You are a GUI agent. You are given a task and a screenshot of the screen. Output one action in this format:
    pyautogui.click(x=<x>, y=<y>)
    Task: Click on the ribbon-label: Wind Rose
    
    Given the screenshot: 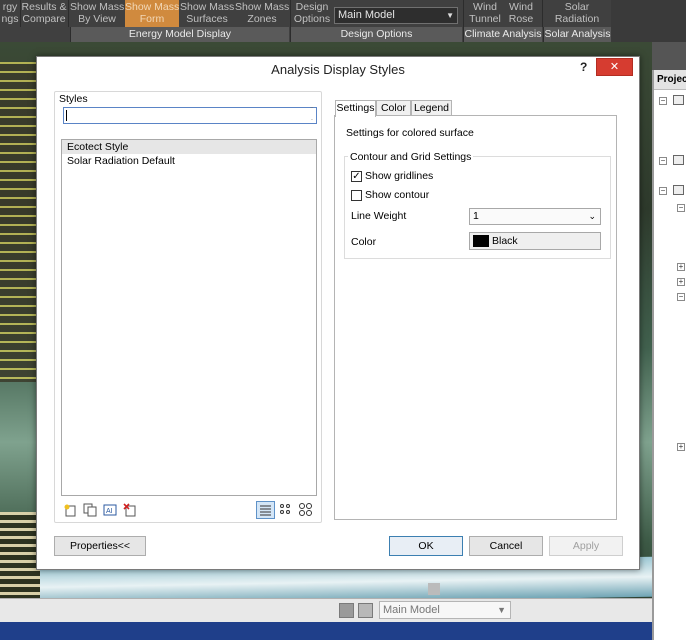 What is the action you would take?
    pyautogui.click(x=521, y=13)
    